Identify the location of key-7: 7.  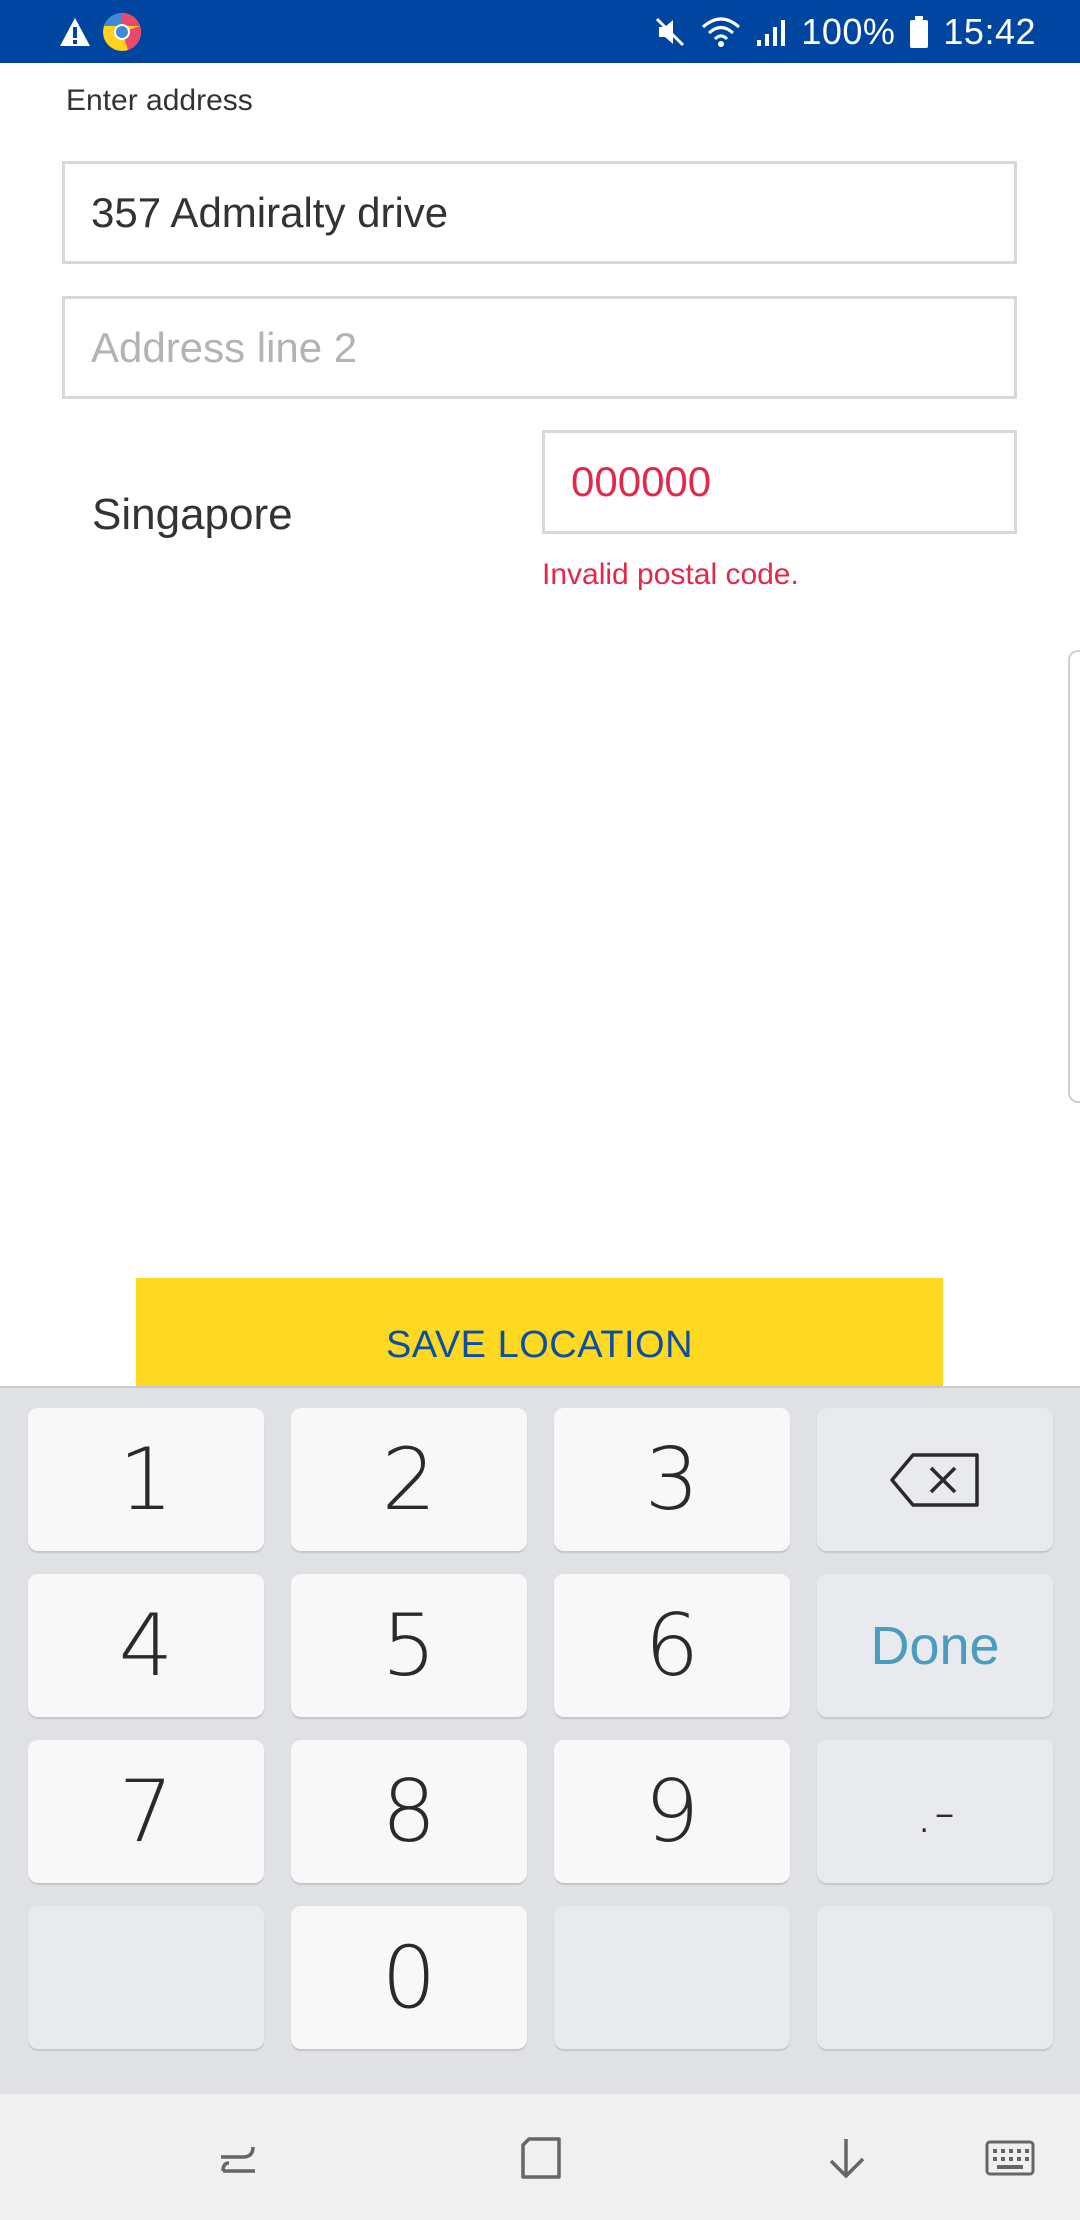
(146, 1811).